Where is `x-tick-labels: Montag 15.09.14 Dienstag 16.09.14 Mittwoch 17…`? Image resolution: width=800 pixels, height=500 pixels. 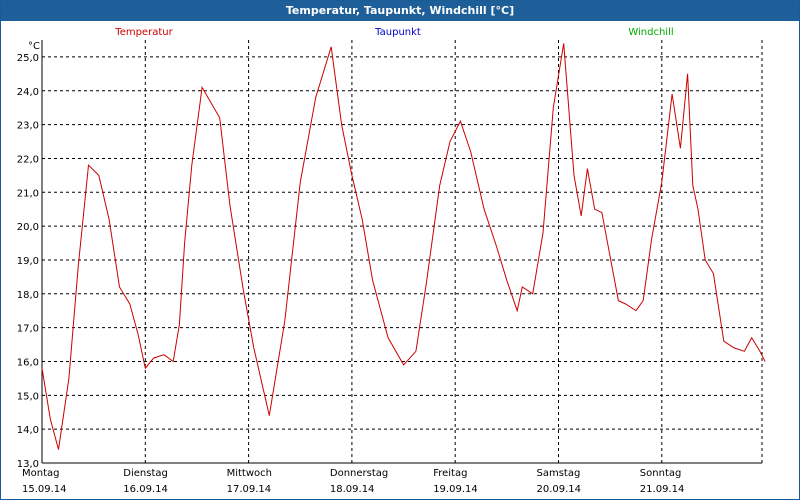 x-tick-labels: Montag 15.09.14 Dienstag 16.09.14 Mittwoch 17… is located at coordinates (353, 481).